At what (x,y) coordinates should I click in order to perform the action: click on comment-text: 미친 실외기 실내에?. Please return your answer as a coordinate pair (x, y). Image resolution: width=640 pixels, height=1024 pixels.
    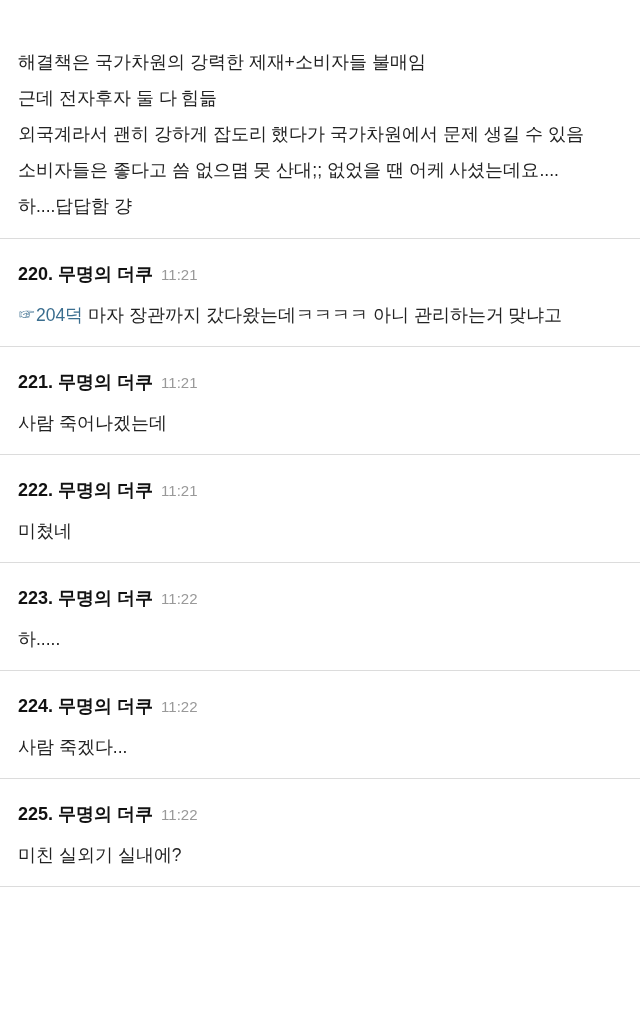
    Looking at the image, I should click on (100, 855).